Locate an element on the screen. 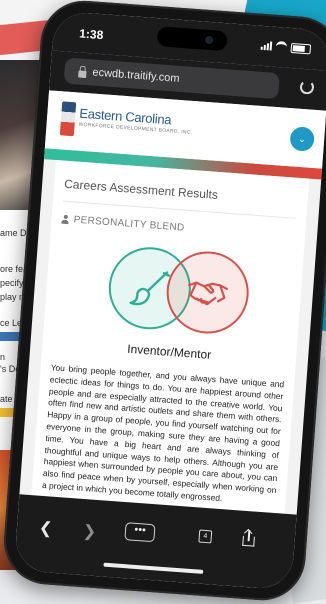 The width and height of the screenshot is (326, 604). forward-icon: ❯ is located at coordinates (89, 531).